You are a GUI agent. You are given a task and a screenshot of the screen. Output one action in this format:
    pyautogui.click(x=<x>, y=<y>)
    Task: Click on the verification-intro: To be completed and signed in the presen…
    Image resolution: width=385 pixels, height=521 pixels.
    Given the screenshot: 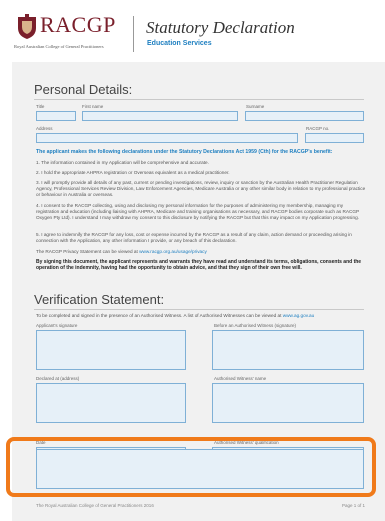 What is the action you would take?
    pyautogui.click(x=203, y=316)
    